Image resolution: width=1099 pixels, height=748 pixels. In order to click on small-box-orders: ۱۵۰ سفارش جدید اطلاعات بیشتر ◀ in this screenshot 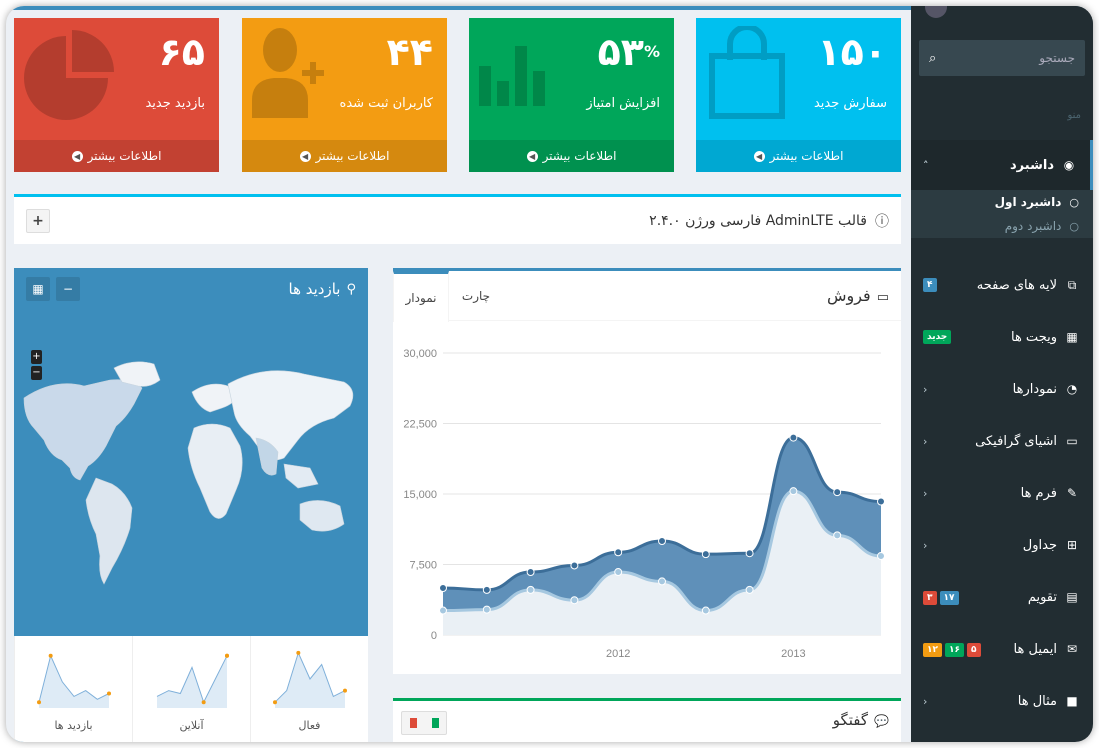, I will do `click(798, 95)`.